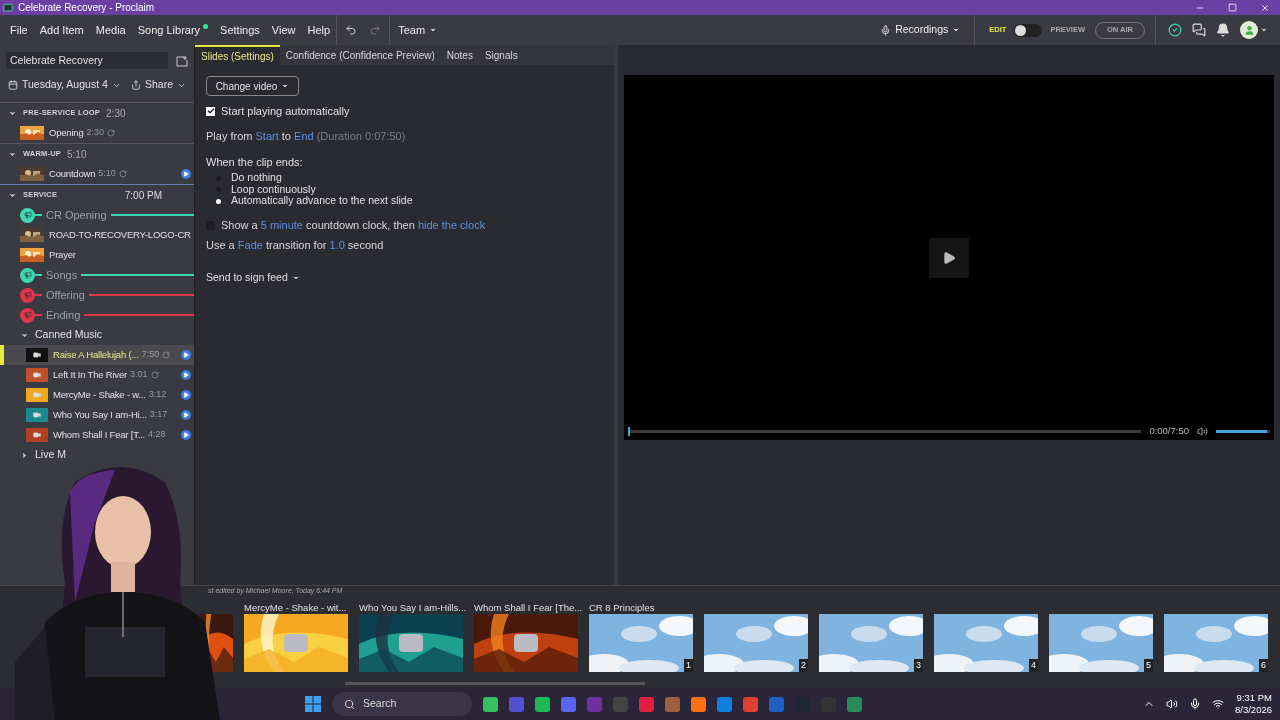 Image resolution: width=1280 pixels, height=720 pixels. I want to click on menu-item: Media, so click(110, 30).